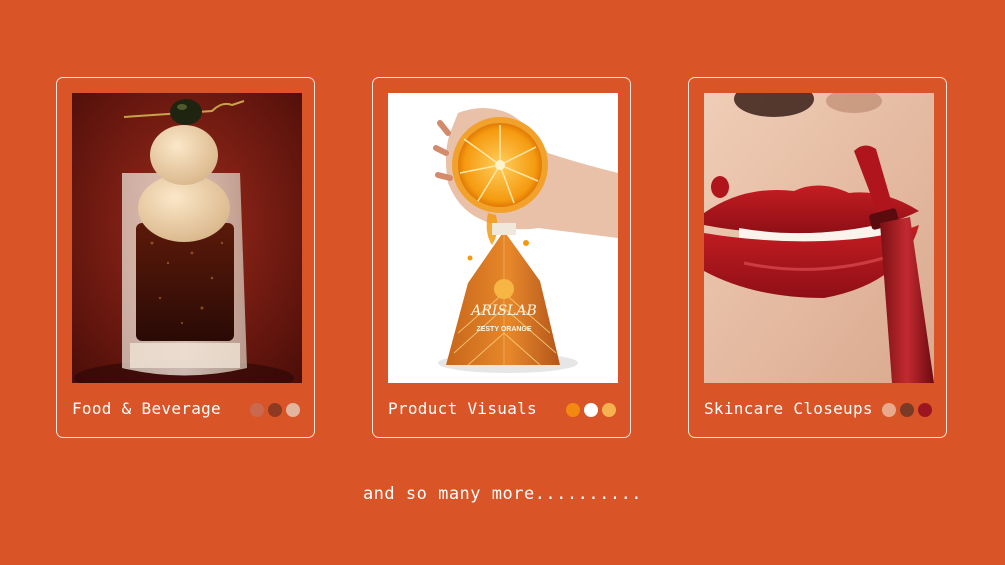 This screenshot has width=1005, height=565. I want to click on food-beverage-photo, so click(187, 238).